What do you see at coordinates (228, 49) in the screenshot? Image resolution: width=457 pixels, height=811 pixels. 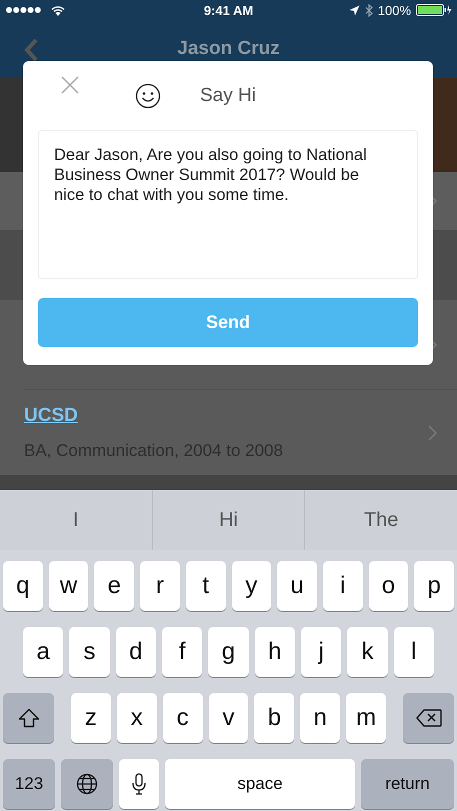 I see `nav-title: Jason Cruz` at bounding box center [228, 49].